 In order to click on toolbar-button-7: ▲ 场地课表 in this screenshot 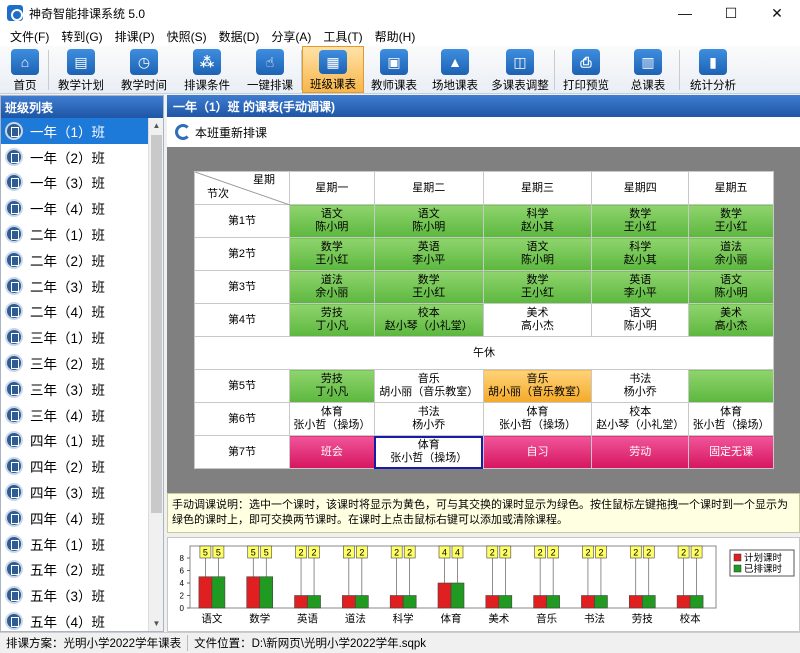, I will do `click(455, 69)`.